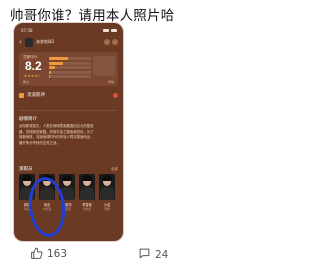  What do you see at coordinates (26, 169) in the screenshot?
I see `cast-title: 演职员` at bounding box center [26, 169].